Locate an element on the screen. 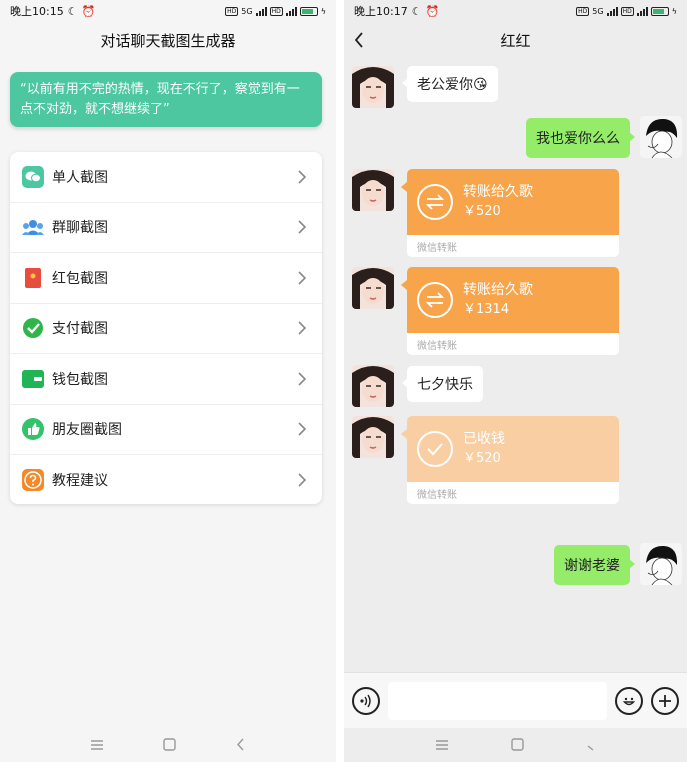  menu-item-group-chat: 群聊截图 is located at coordinates (166, 228).